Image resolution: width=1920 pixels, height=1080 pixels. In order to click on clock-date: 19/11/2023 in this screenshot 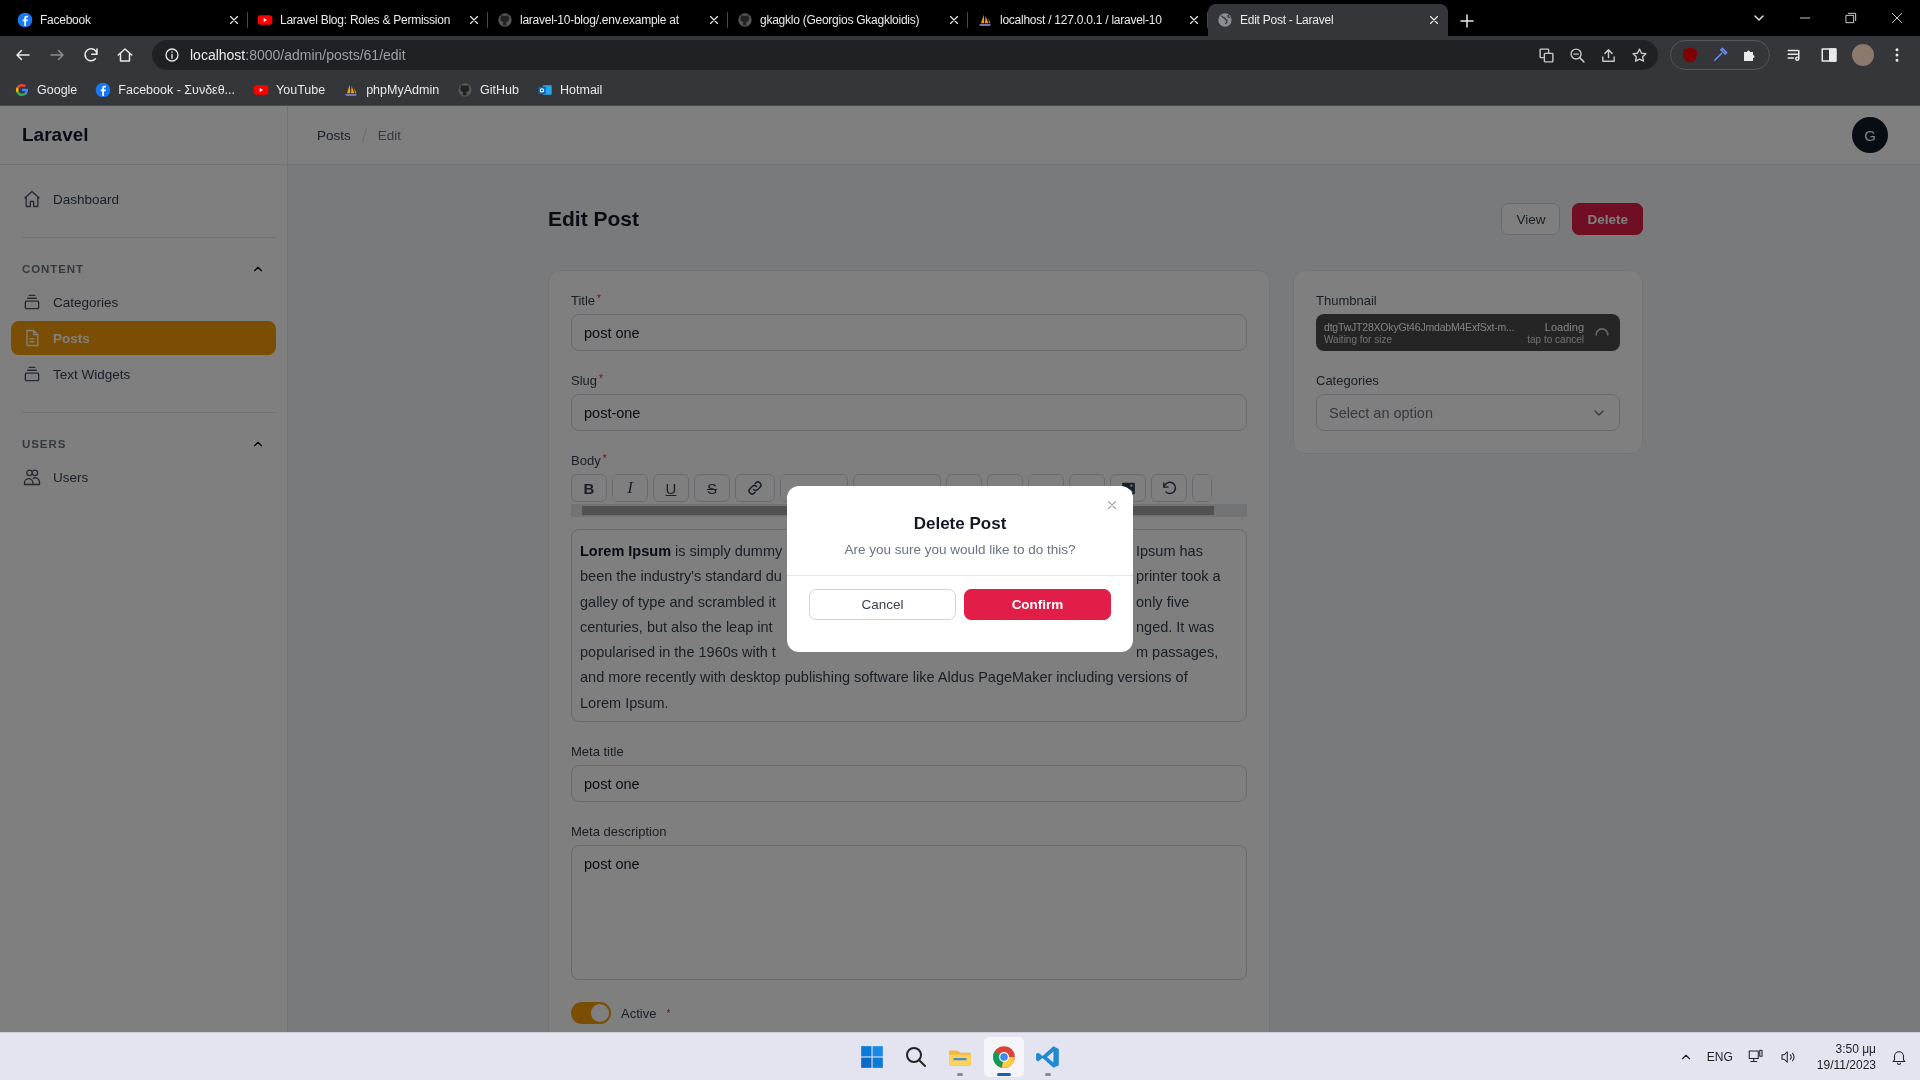, I will do `click(1846, 1064)`.